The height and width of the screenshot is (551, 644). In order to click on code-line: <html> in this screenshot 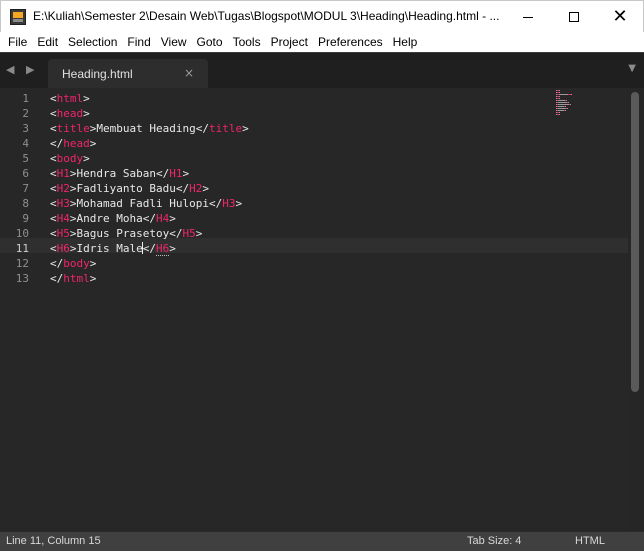, I will do `click(70, 98)`.